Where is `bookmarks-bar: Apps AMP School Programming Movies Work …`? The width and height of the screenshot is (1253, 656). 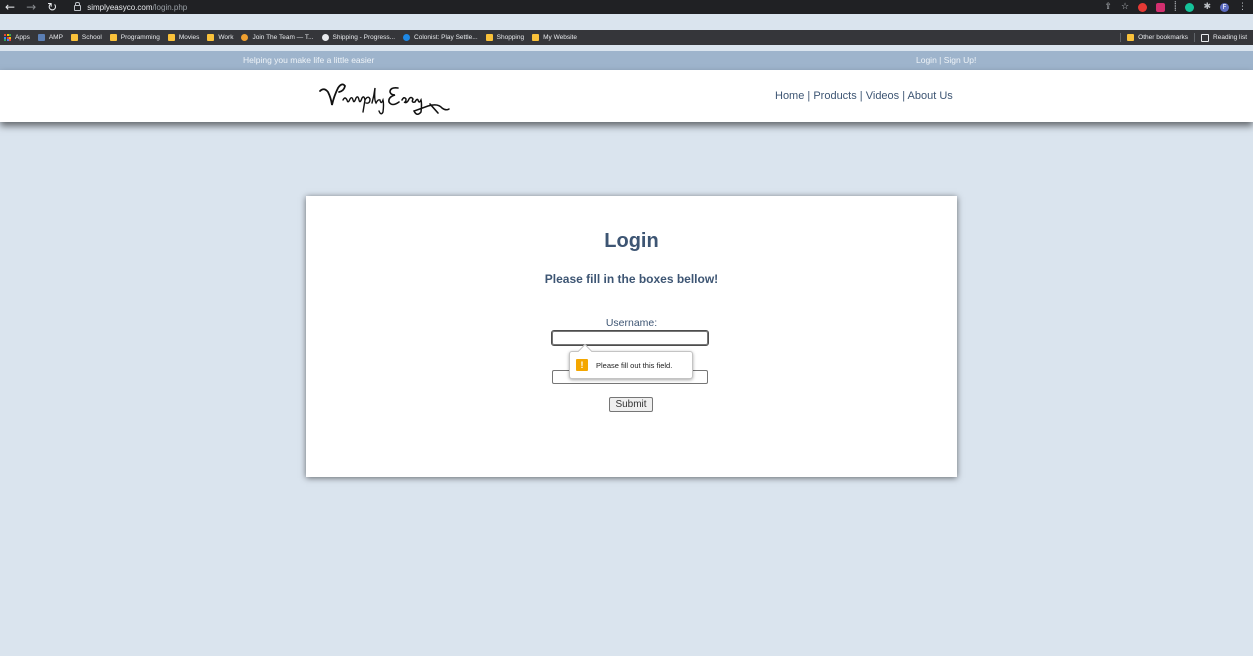
bookmarks-bar: Apps AMP School Programming Movies Work … is located at coordinates (626, 37).